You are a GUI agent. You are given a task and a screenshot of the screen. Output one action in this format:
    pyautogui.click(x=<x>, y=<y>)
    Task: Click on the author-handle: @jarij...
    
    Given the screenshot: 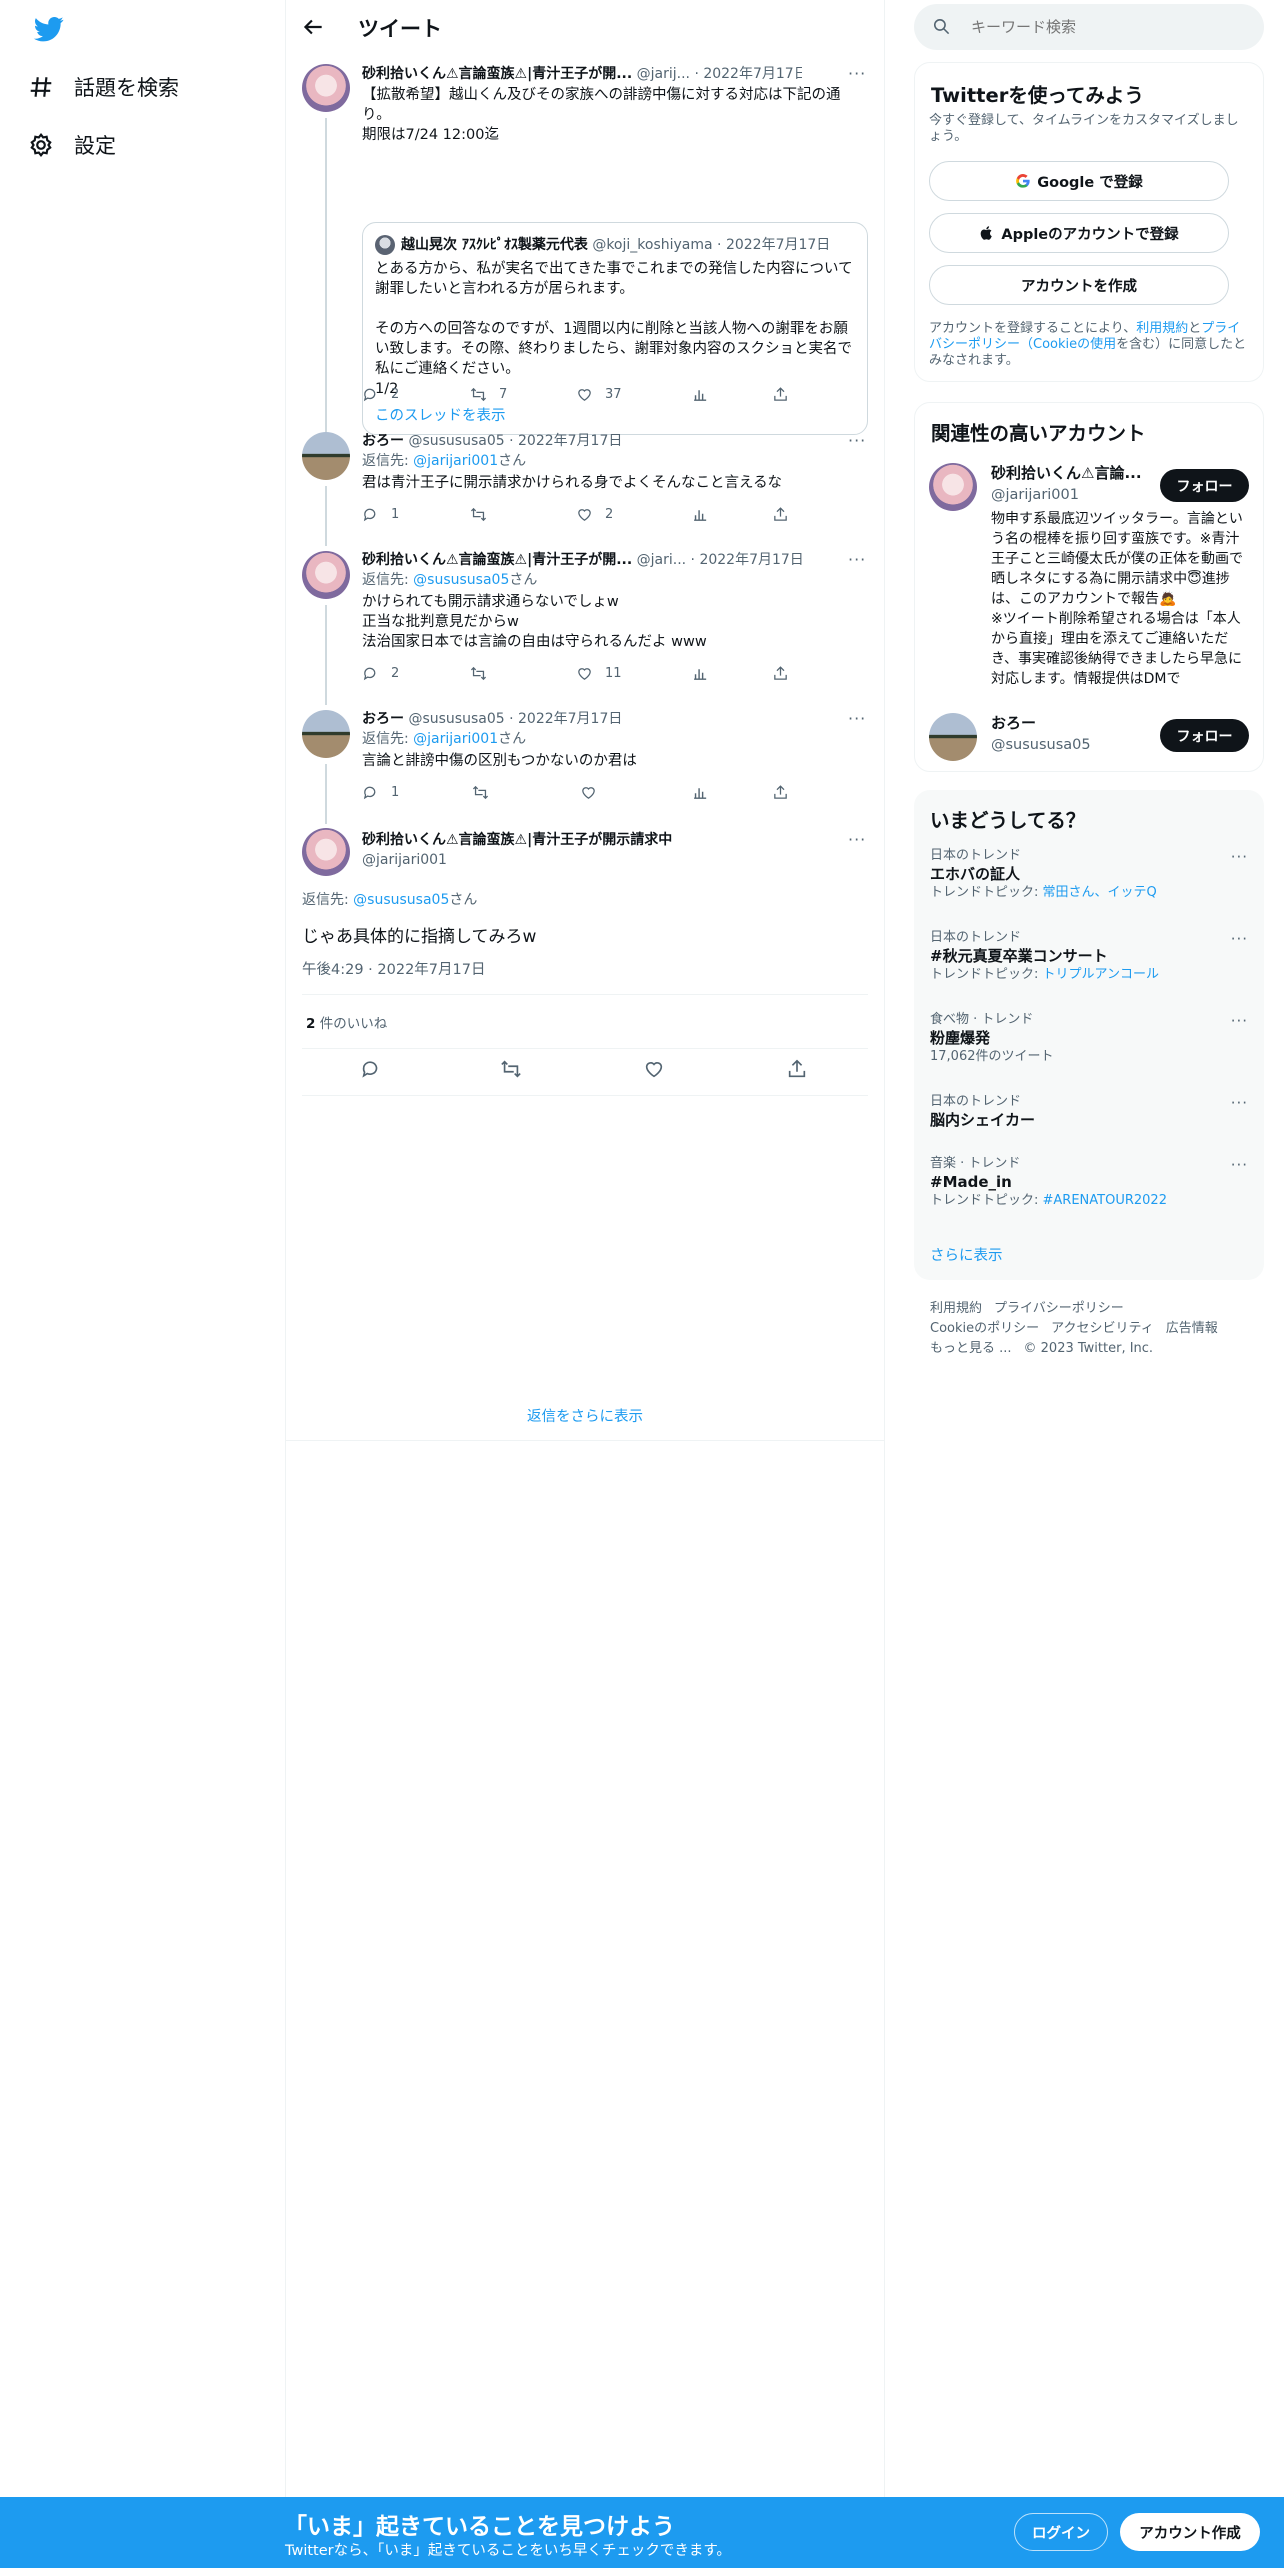 What is the action you would take?
    pyautogui.click(x=663, y=74)
    